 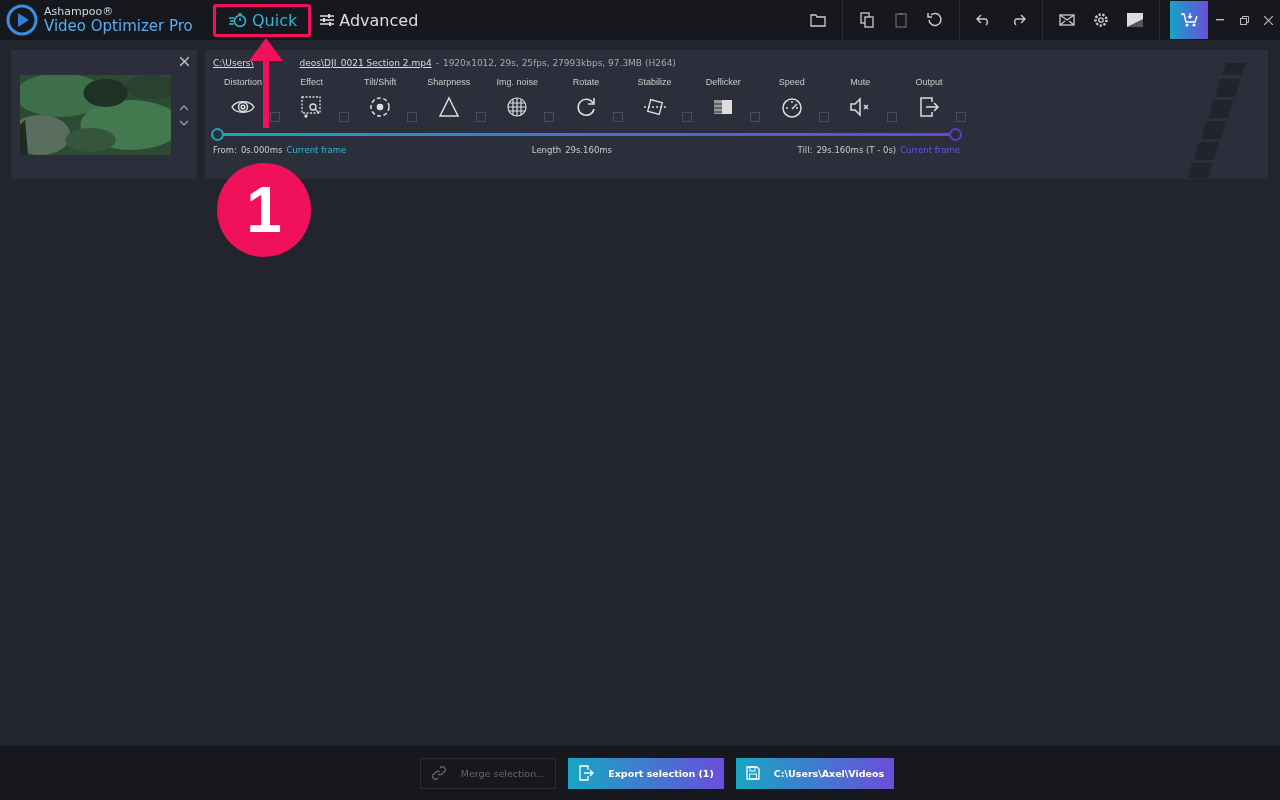 I want to click on tool-label: Effect, so click(x=311, y=82).